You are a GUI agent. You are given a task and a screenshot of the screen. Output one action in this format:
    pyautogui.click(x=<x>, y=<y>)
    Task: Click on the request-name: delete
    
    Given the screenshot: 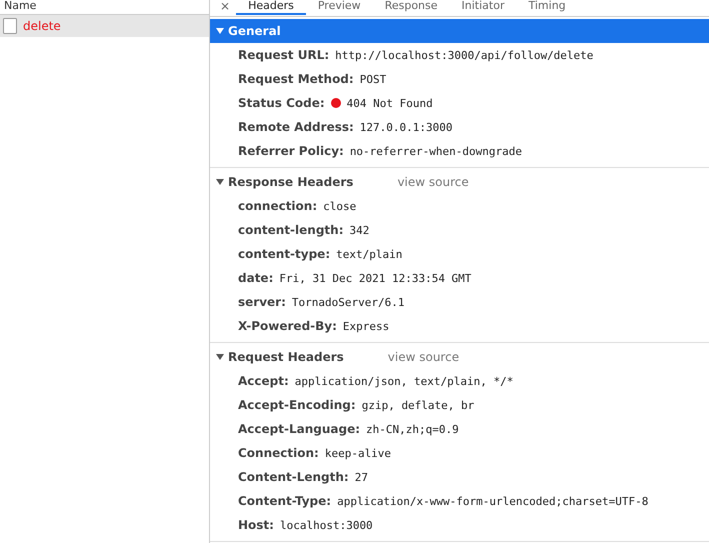 What is the action you would take?
    pyautogui.click(x=42, y=26)
    